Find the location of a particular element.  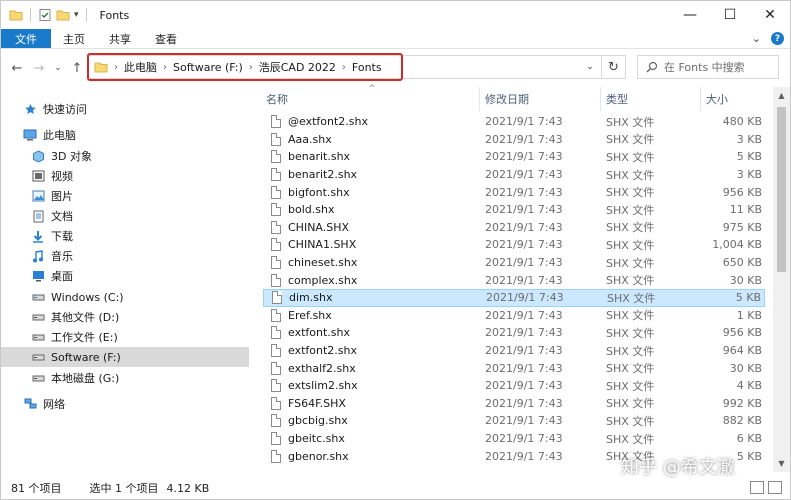

close-button: ✕ is located at coordinates (770, 15).